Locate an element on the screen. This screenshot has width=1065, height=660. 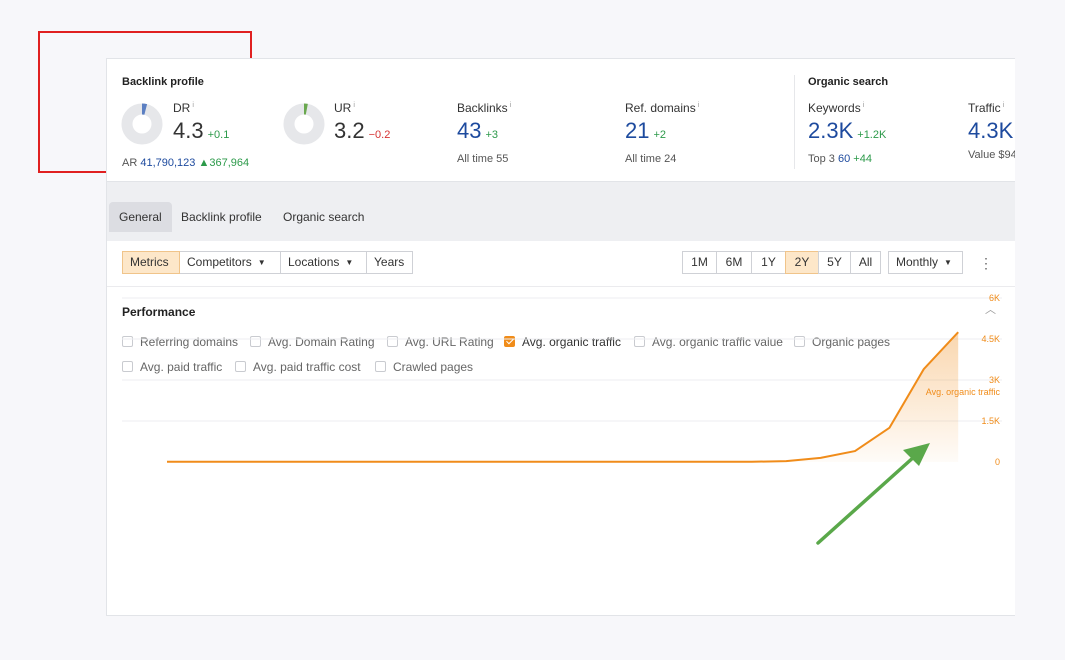
ur-metric: UR i 3.2 −0.2 is located at coordinates (362, 125).